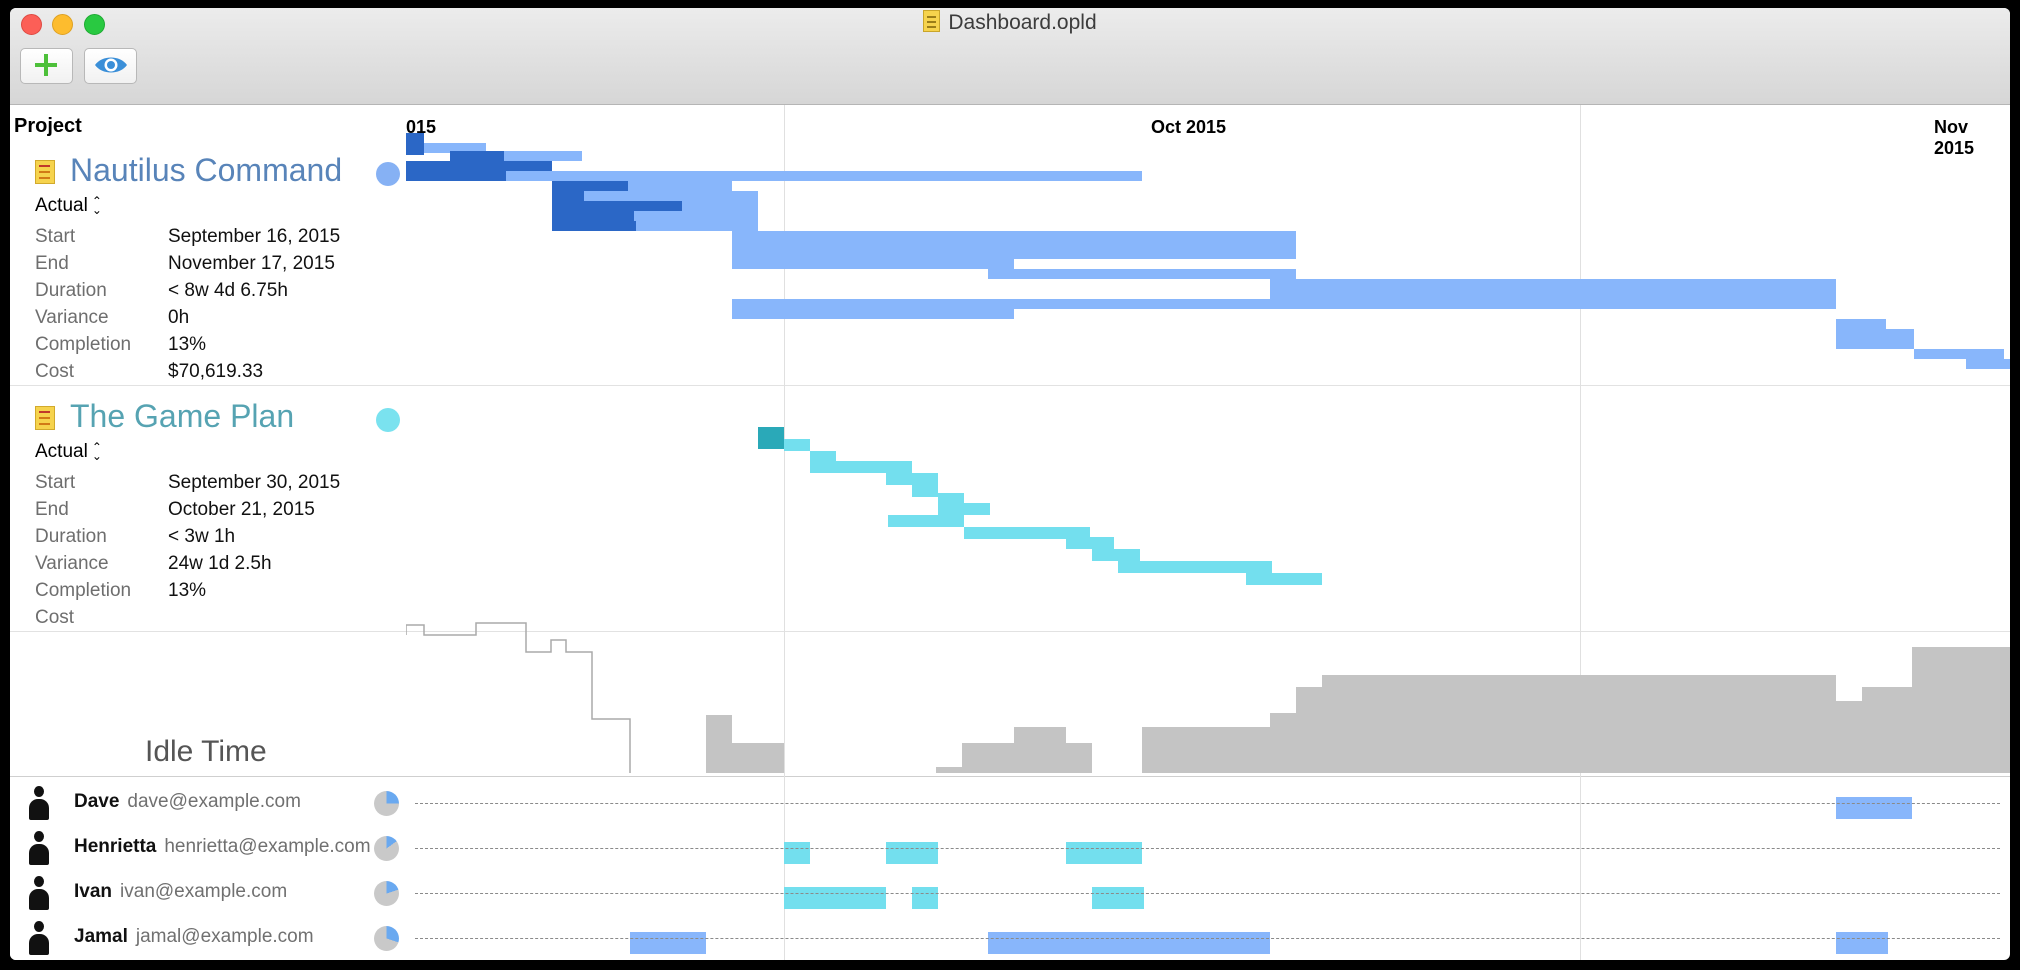 The height and width of the screenshot is (970, 2020). I want to click on resource-name: Dave dave@example.com, so click(187, 802).